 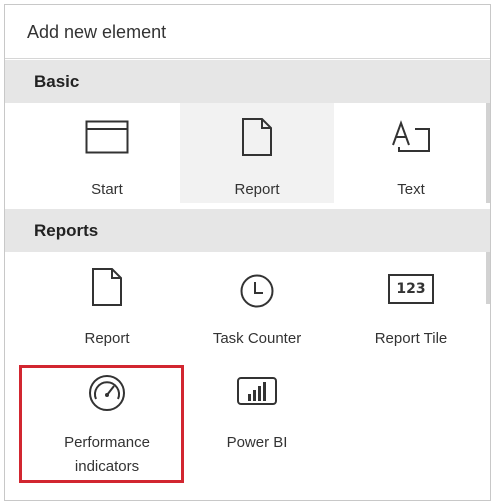 What do you see at coordinates (107, 420) in the screenshot?
I see `tile-performance-indicators: Performance indicators` at bounding box center [107, 420].